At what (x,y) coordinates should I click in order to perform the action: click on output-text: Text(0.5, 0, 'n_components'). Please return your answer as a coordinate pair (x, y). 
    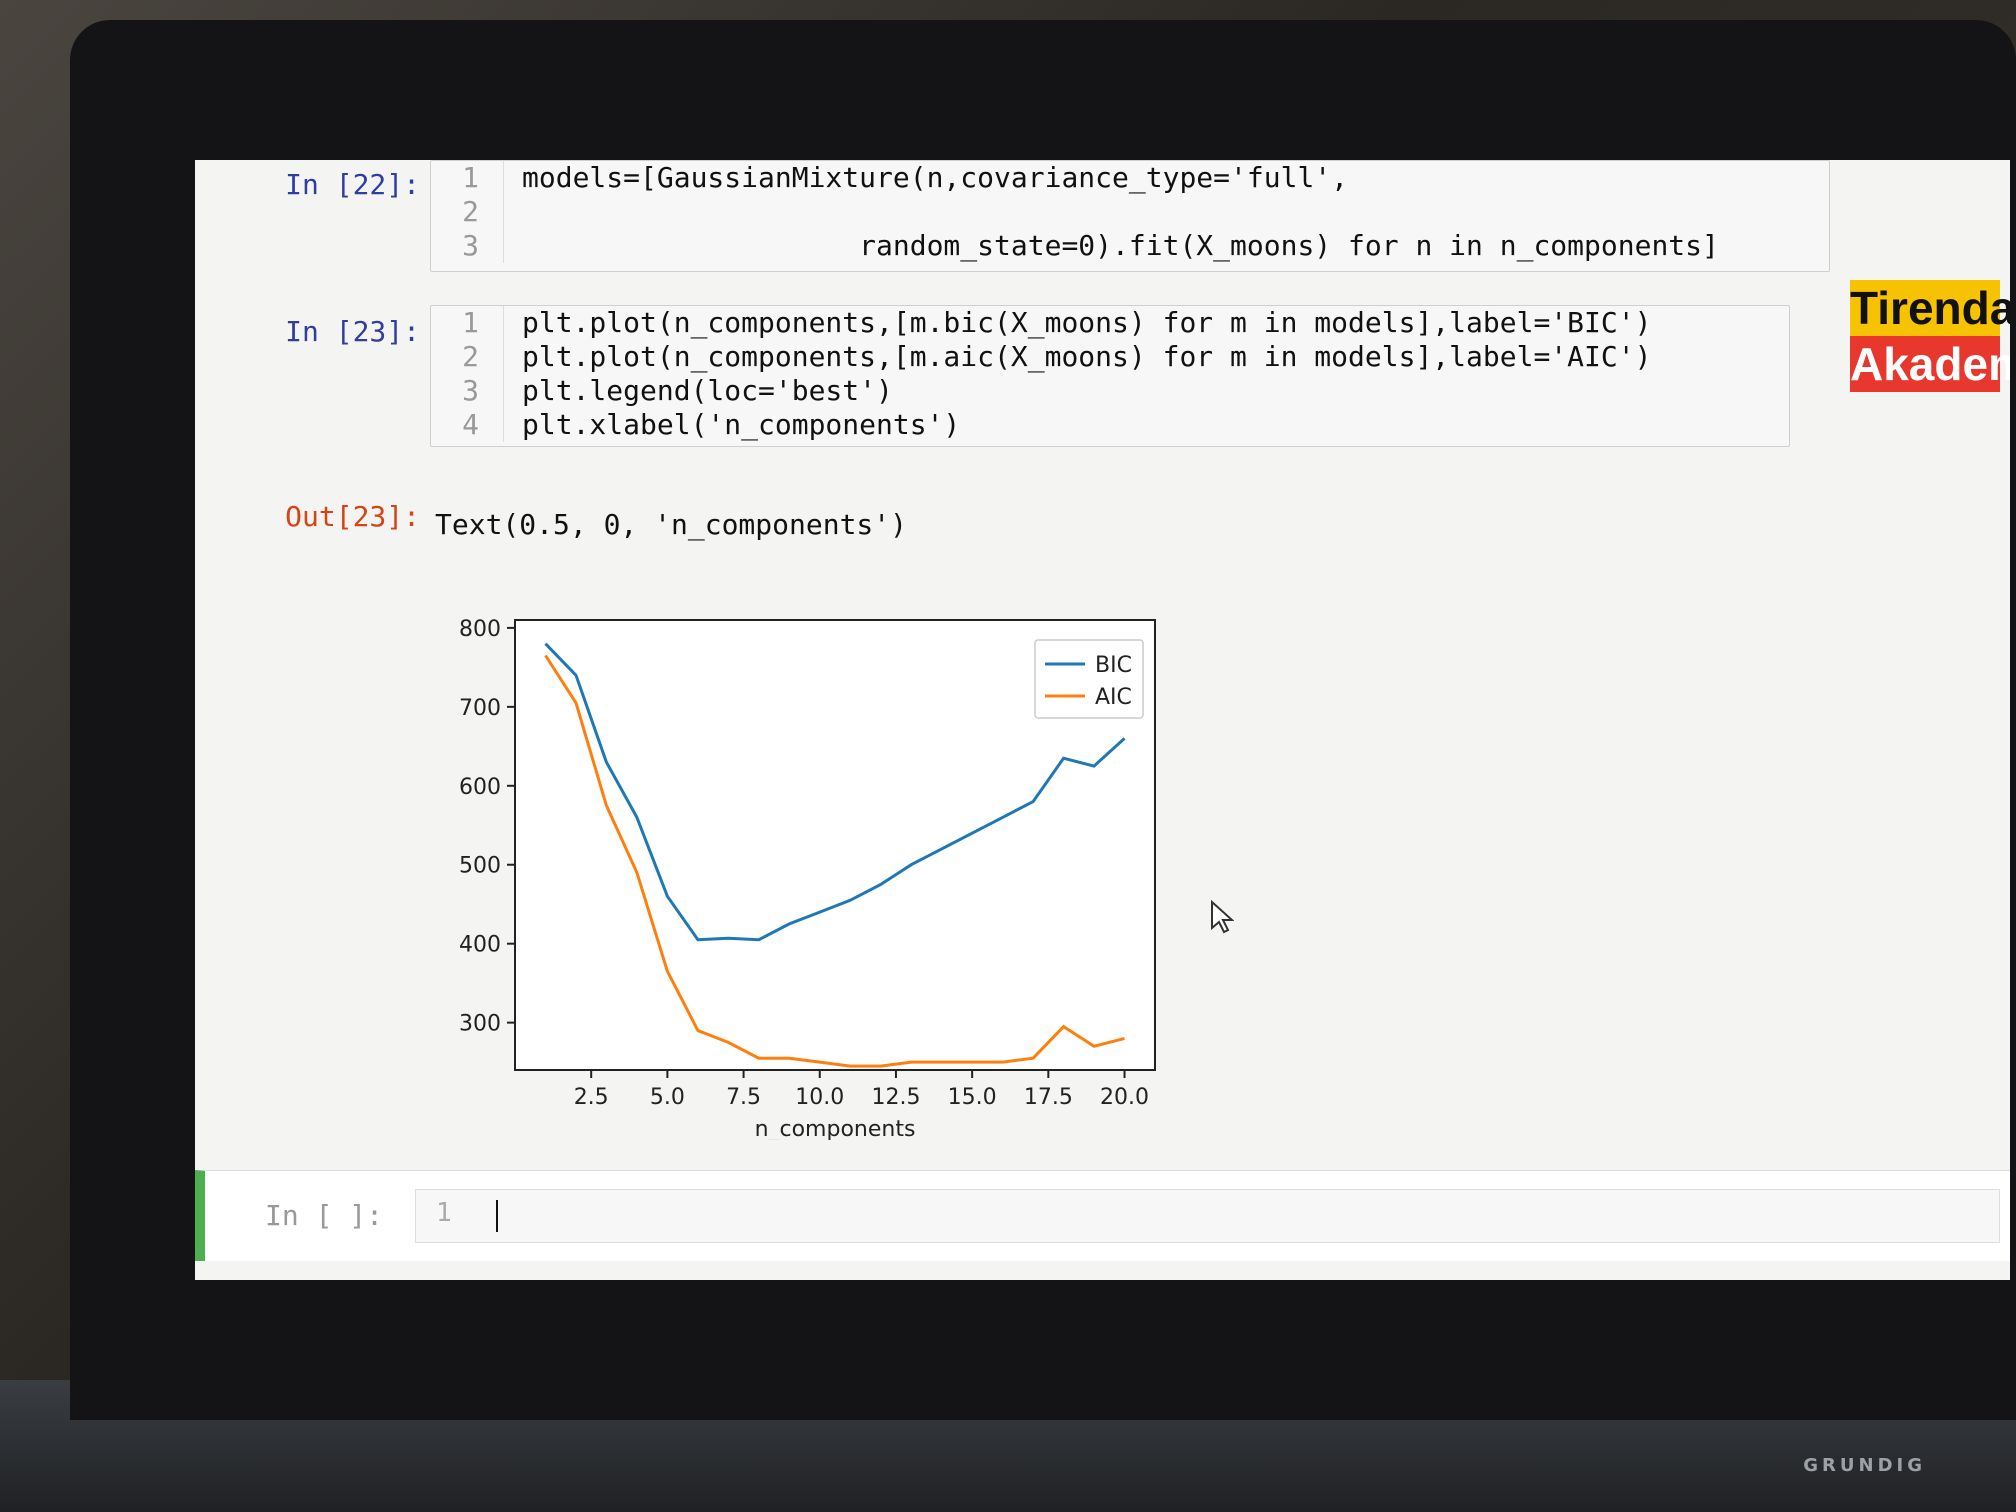
    Looking at the image, I should click on (671, 524).